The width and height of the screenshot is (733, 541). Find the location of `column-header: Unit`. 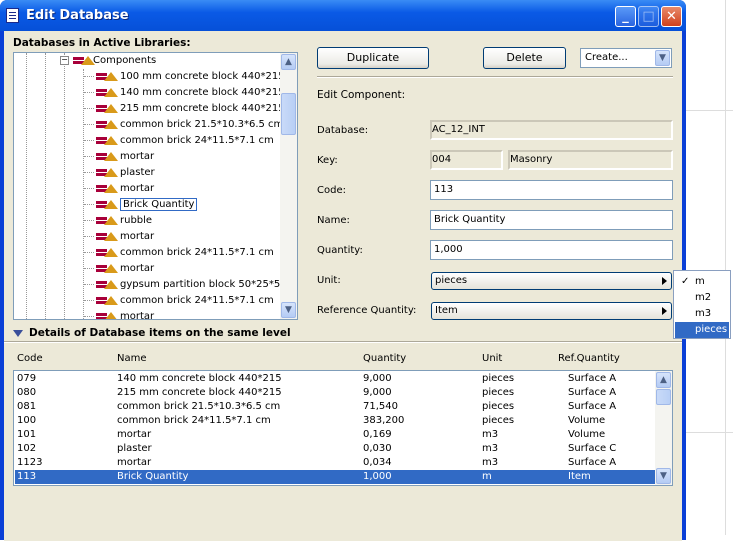

column-header: Unit is located at coordinates (492, 358).